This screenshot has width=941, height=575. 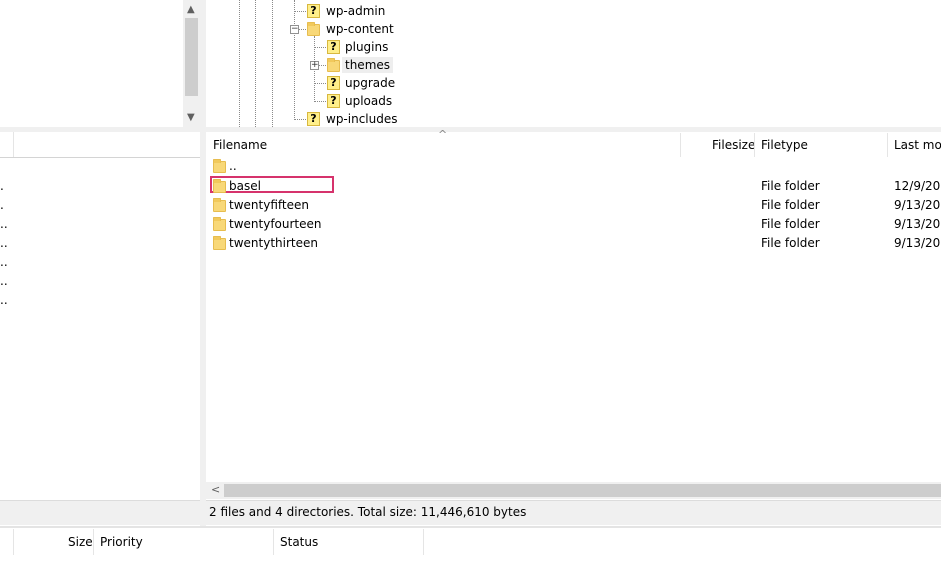 What do you see at coordinates (100, 157) in the screenshot?
I see `local-list-header-border` at bounding box center [100, 157].